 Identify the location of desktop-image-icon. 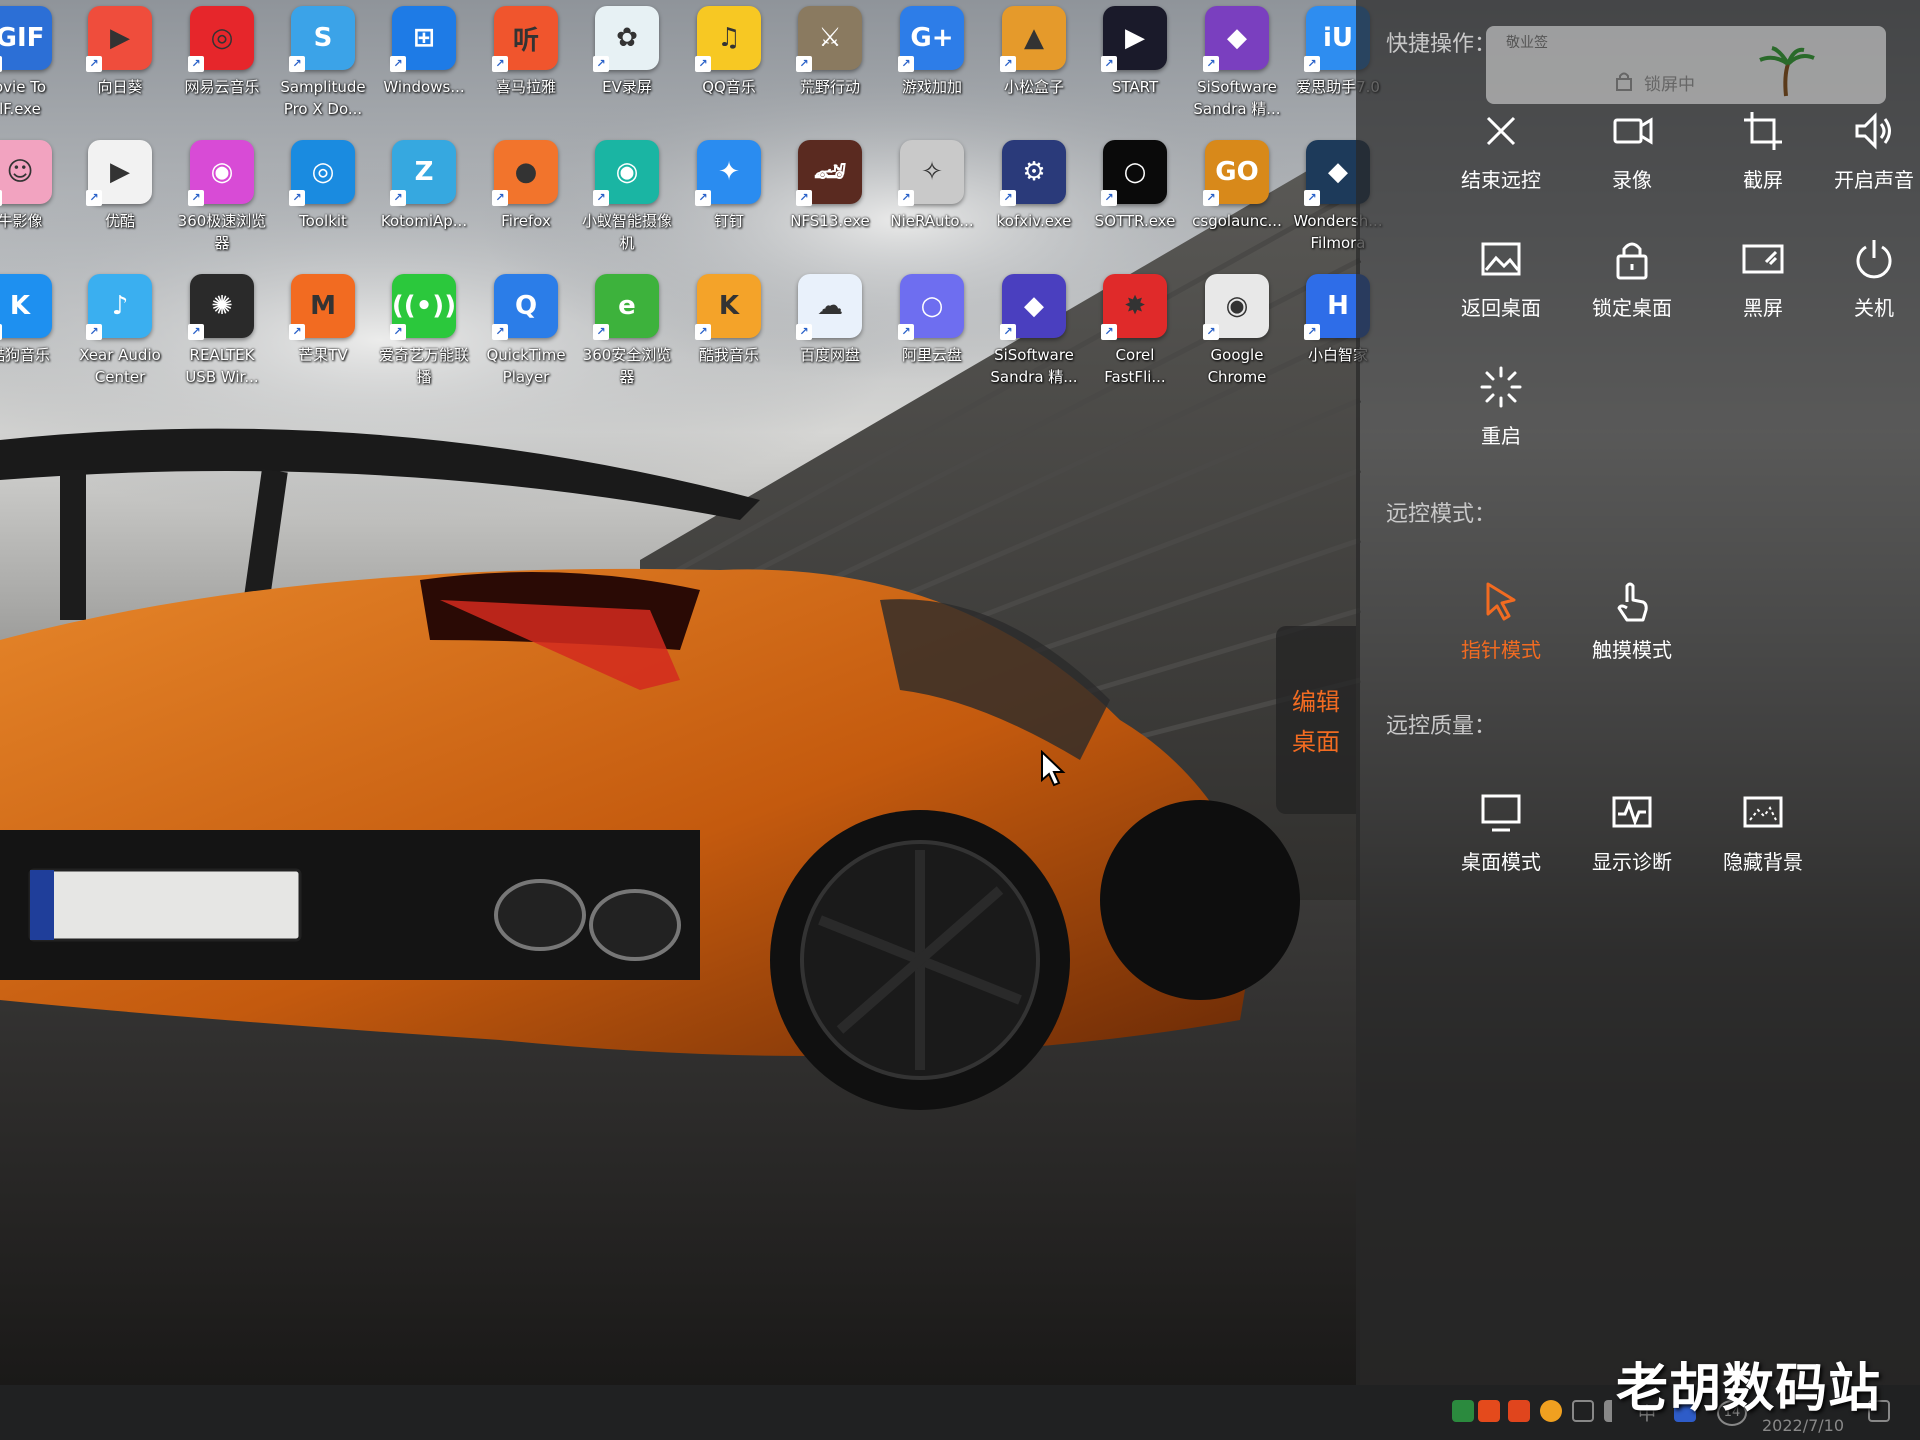
(1501, 259).